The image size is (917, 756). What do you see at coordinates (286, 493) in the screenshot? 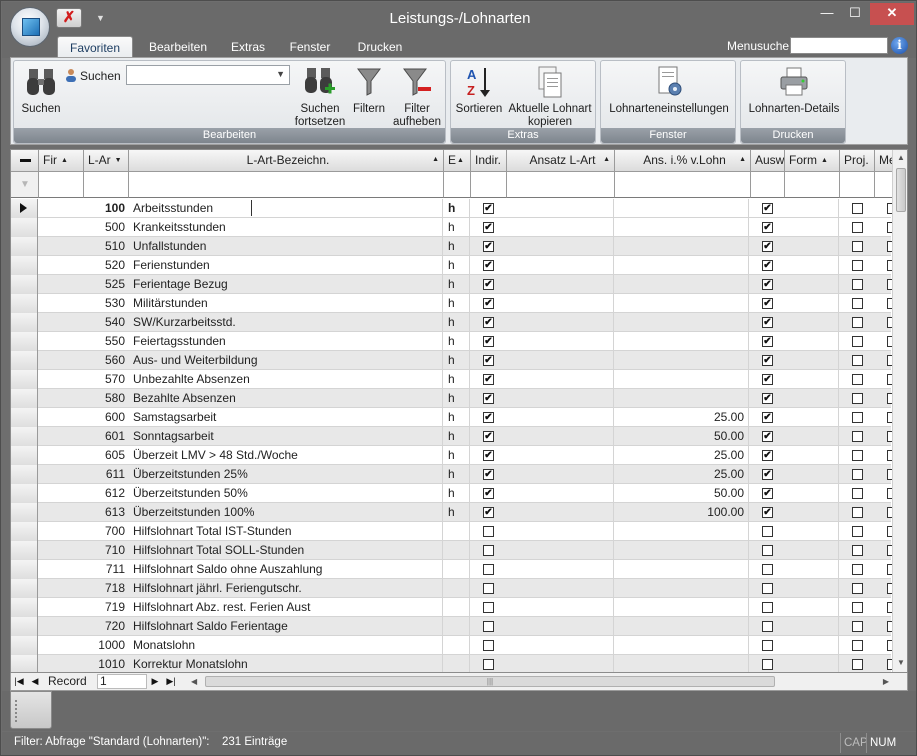
I see `cell-bezeichnung: Überzeitstunden 50%` at bounding box center [286, 493].